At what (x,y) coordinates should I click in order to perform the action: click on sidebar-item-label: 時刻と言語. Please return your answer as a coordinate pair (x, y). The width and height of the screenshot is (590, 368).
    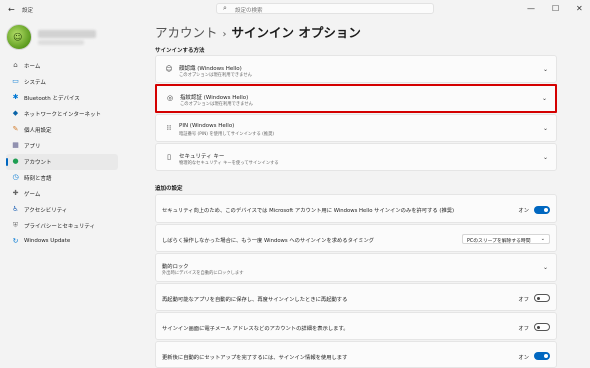
    Looking at the image, I should click on (38, 179).